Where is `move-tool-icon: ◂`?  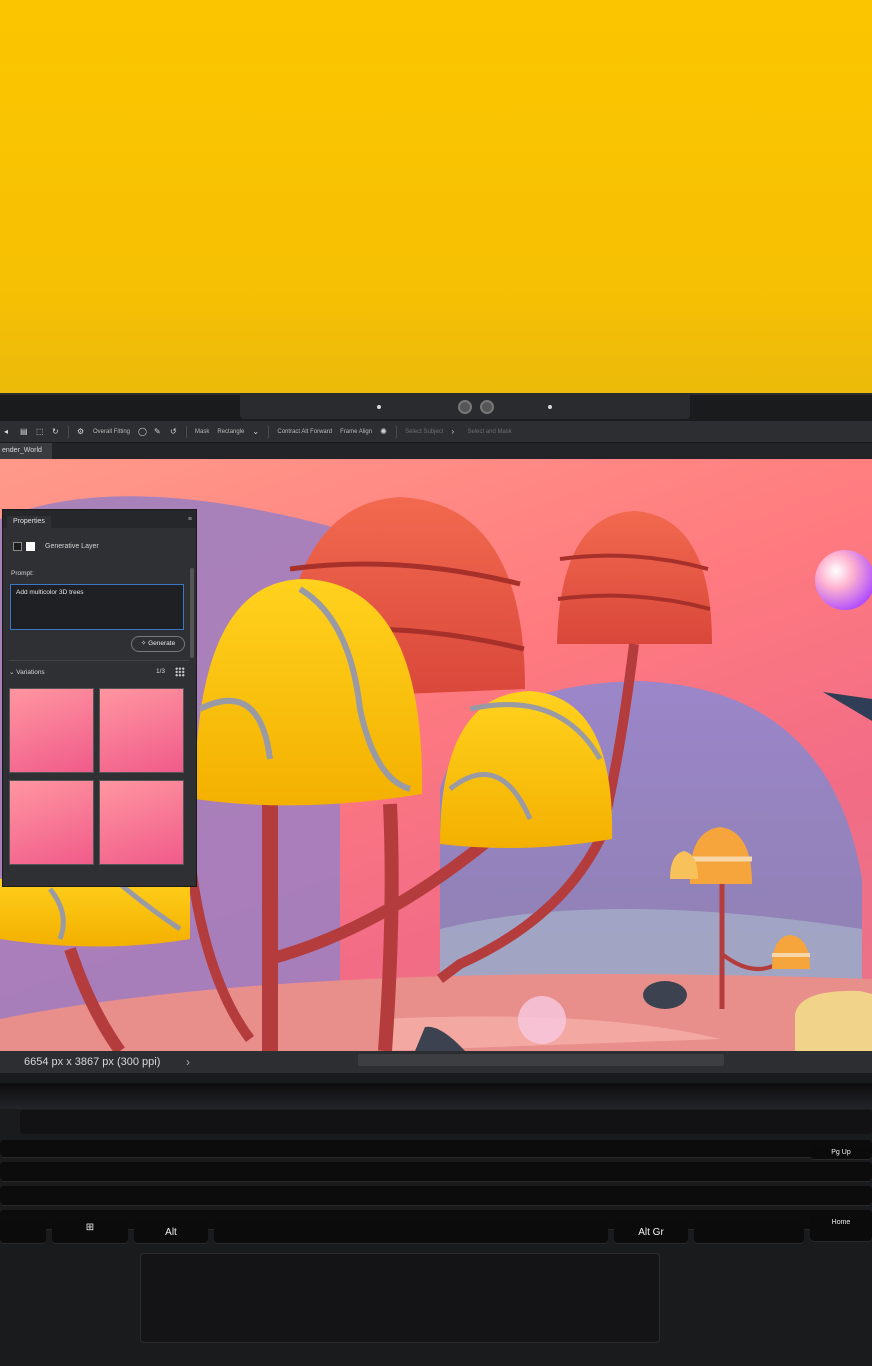 move-tool-icon: ◂ is located at coordinates (8, 431).